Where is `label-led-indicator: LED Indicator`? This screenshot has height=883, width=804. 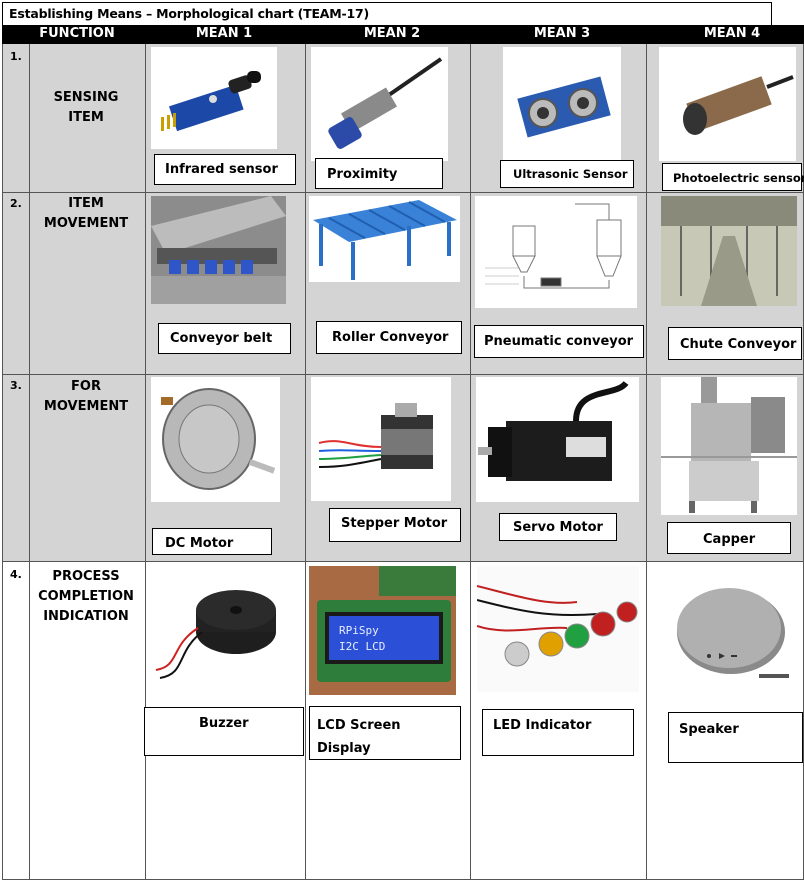 label-led-indicator: LED Indicator is located at coordinates (558, 732).